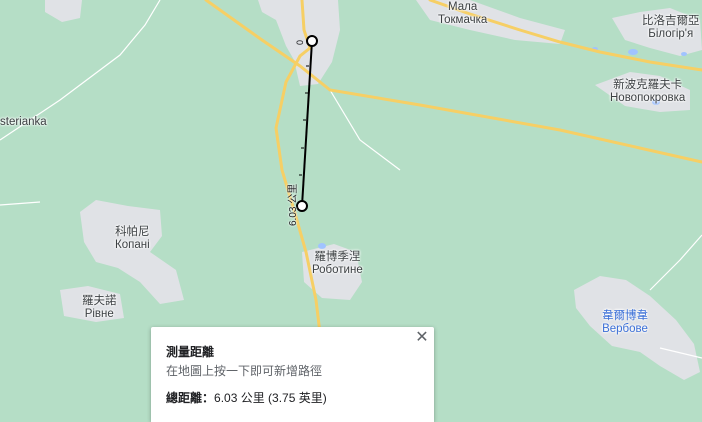 This screenshot has width=702, height=422. What do you see at coordinates (190, 352) in the screenshot?
I see `card-title: 測量距離` at bounding box center [190, 352].